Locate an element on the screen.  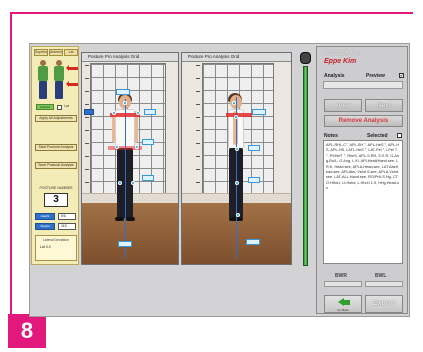
analysis-field is located at coordinates (363, 85).